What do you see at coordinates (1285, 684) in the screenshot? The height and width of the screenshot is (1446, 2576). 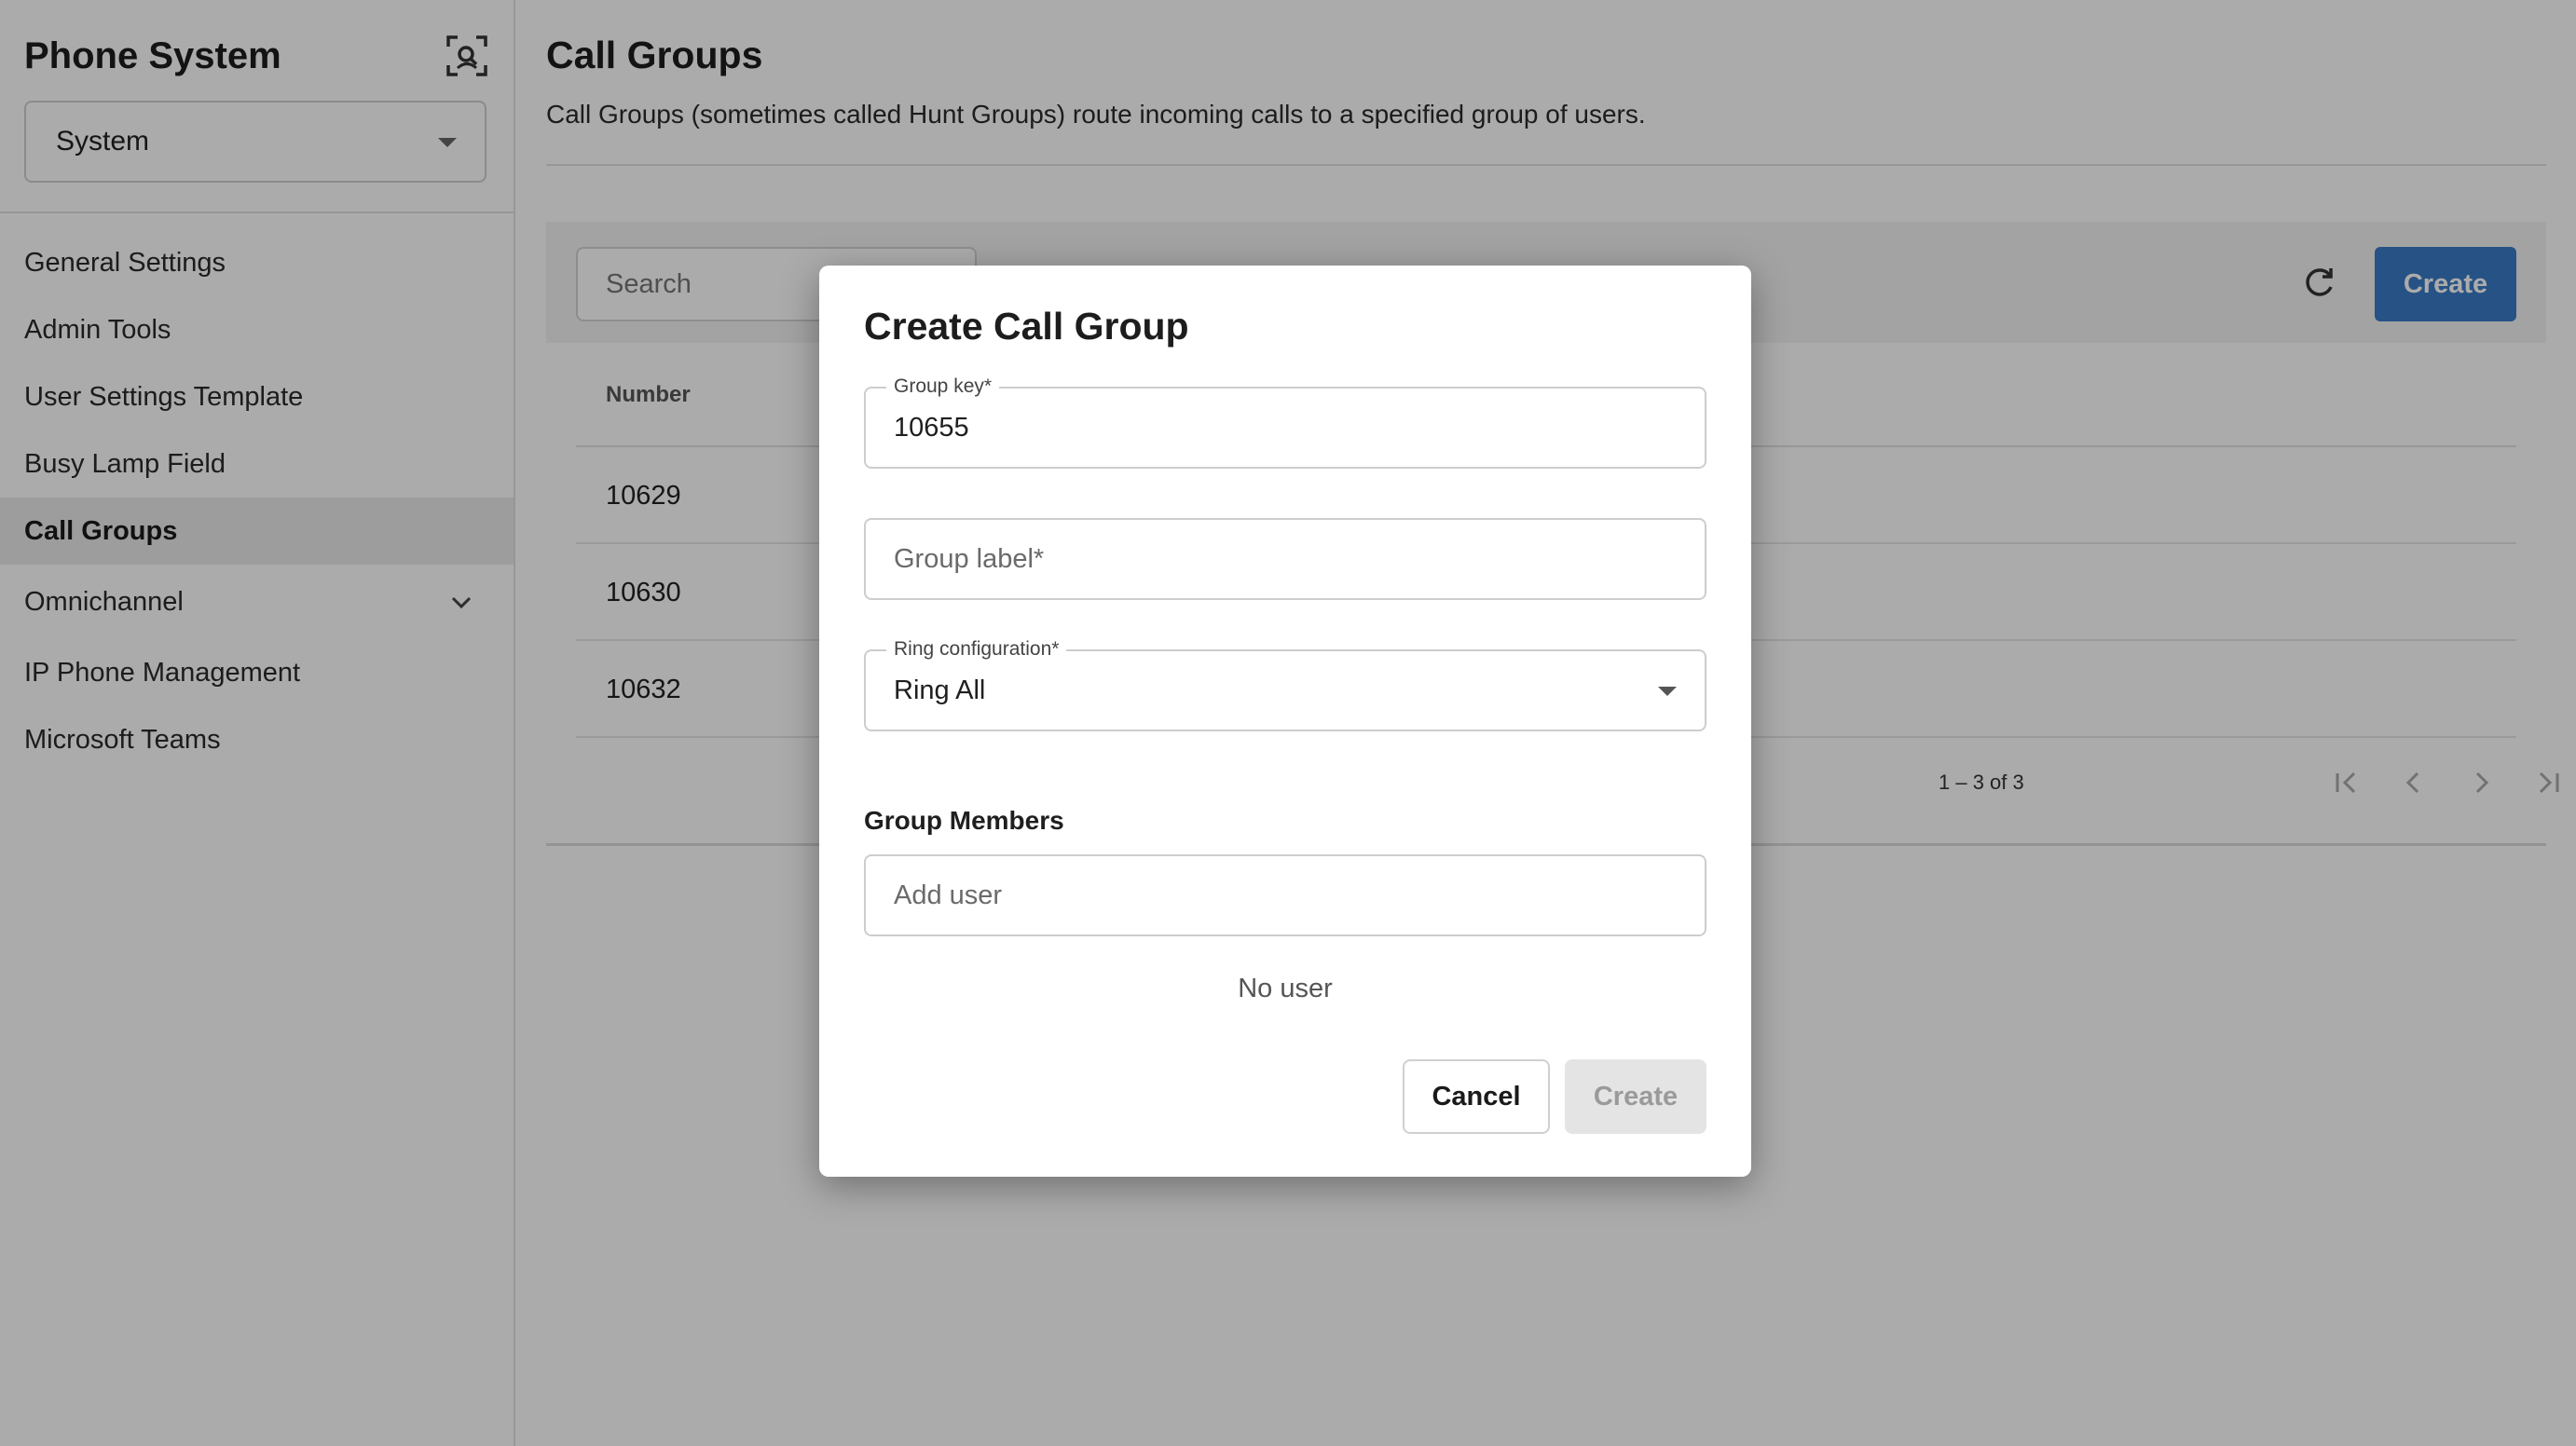 I see `ring-configuration-select: Ring configuration* Ring All` at bounding box center [1285, 684].